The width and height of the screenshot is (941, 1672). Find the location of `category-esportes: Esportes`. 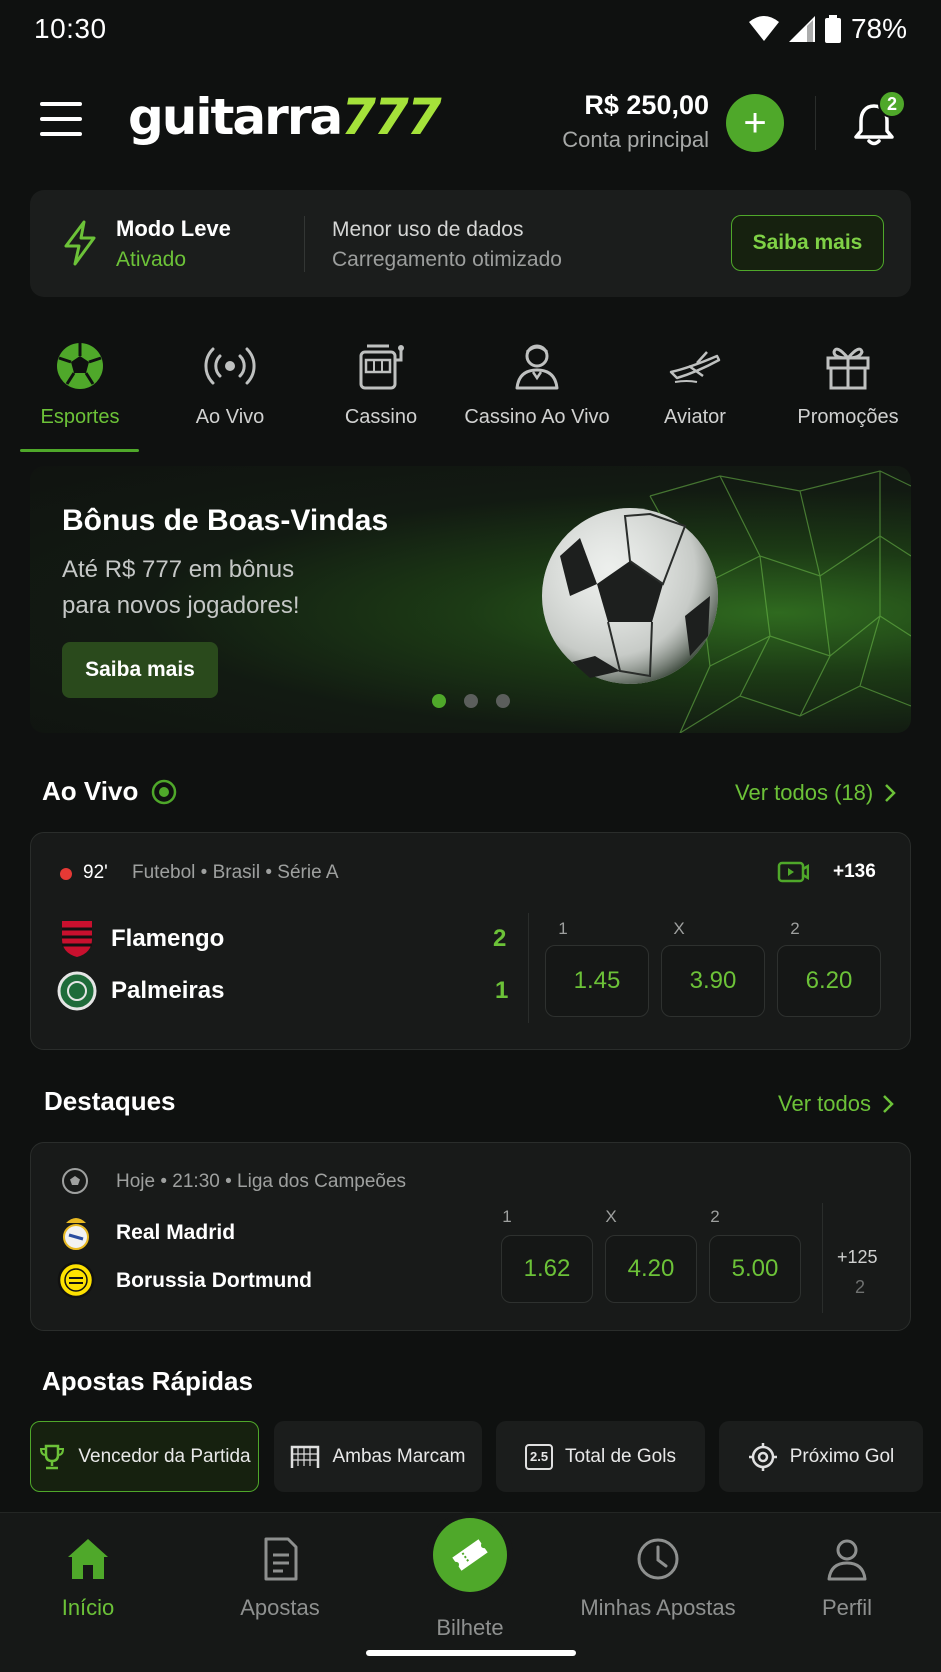

category-esportes: Esportes is located at coordinates (80, 392).